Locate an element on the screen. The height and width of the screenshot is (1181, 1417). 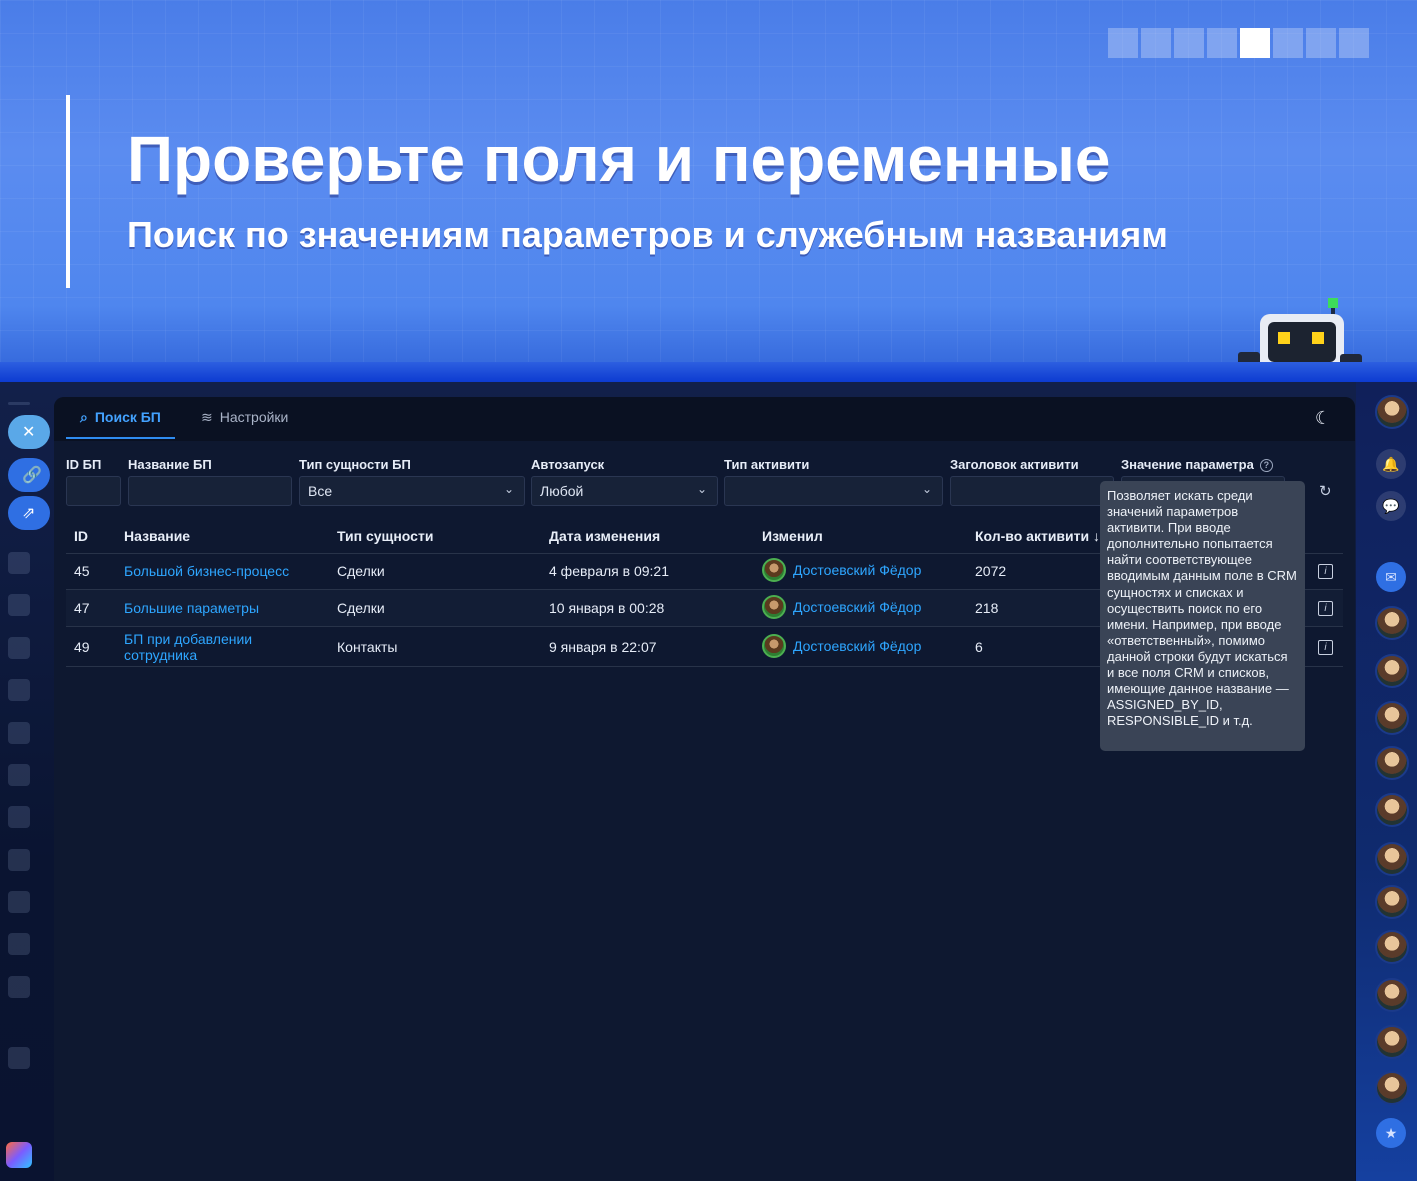
open-external-button: ⇗ is located at coordinates (29, 513).